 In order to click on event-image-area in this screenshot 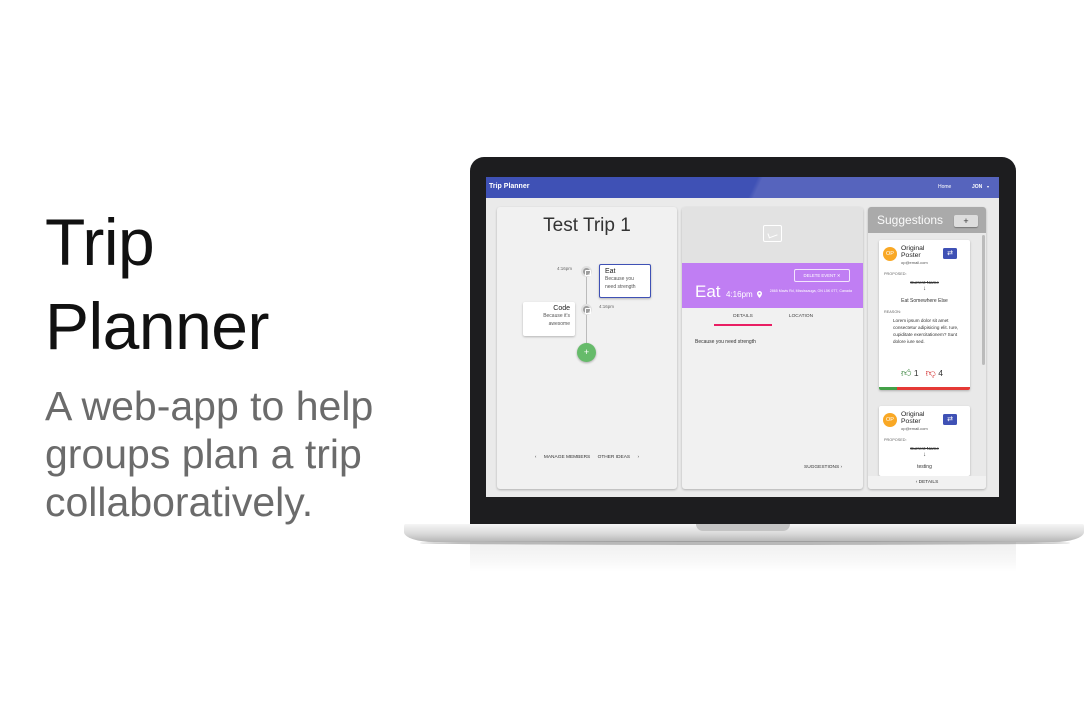, I will do `click(772, 235)`.